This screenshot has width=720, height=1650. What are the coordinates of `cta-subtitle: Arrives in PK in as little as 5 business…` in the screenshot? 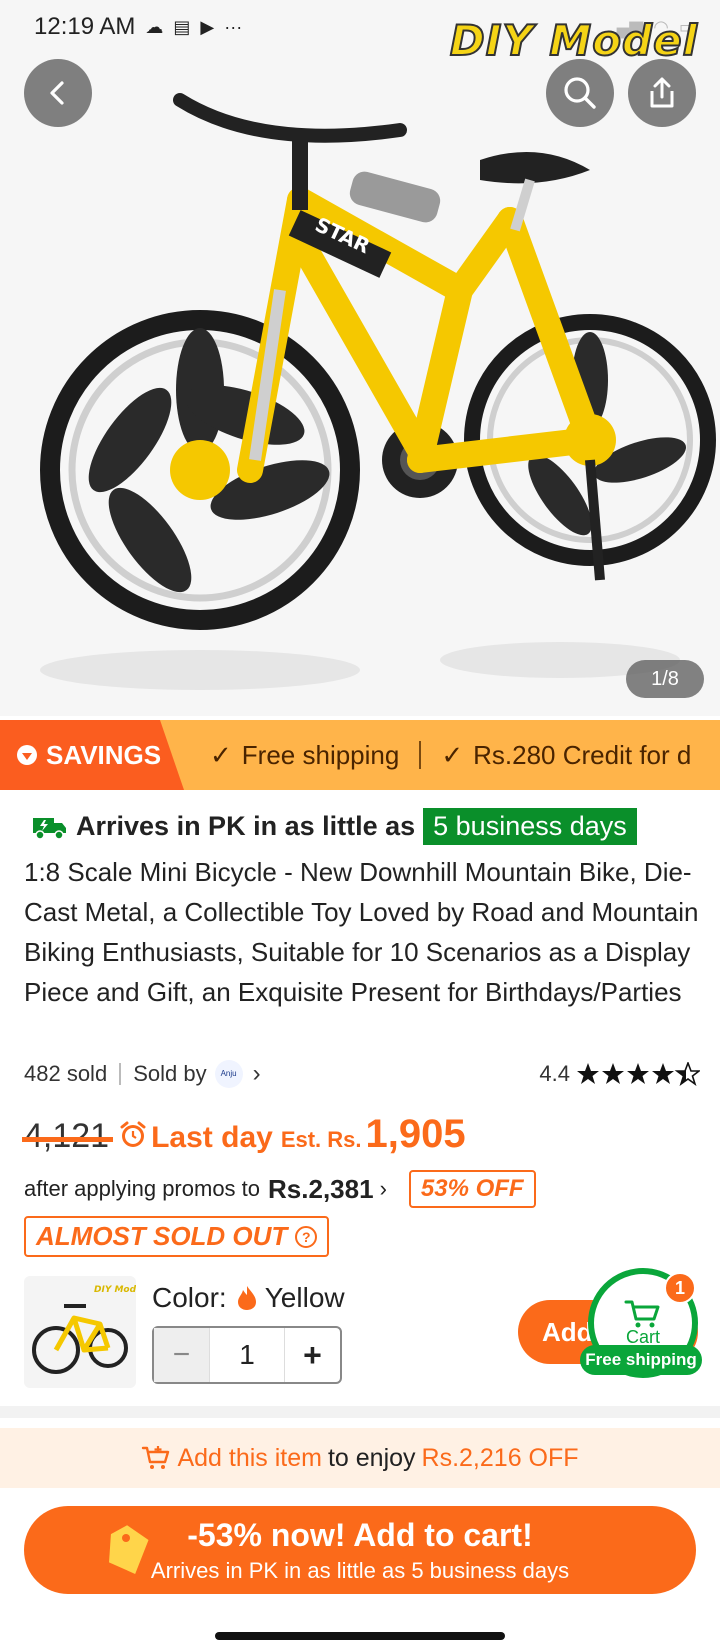 It's located at (360, 1570).